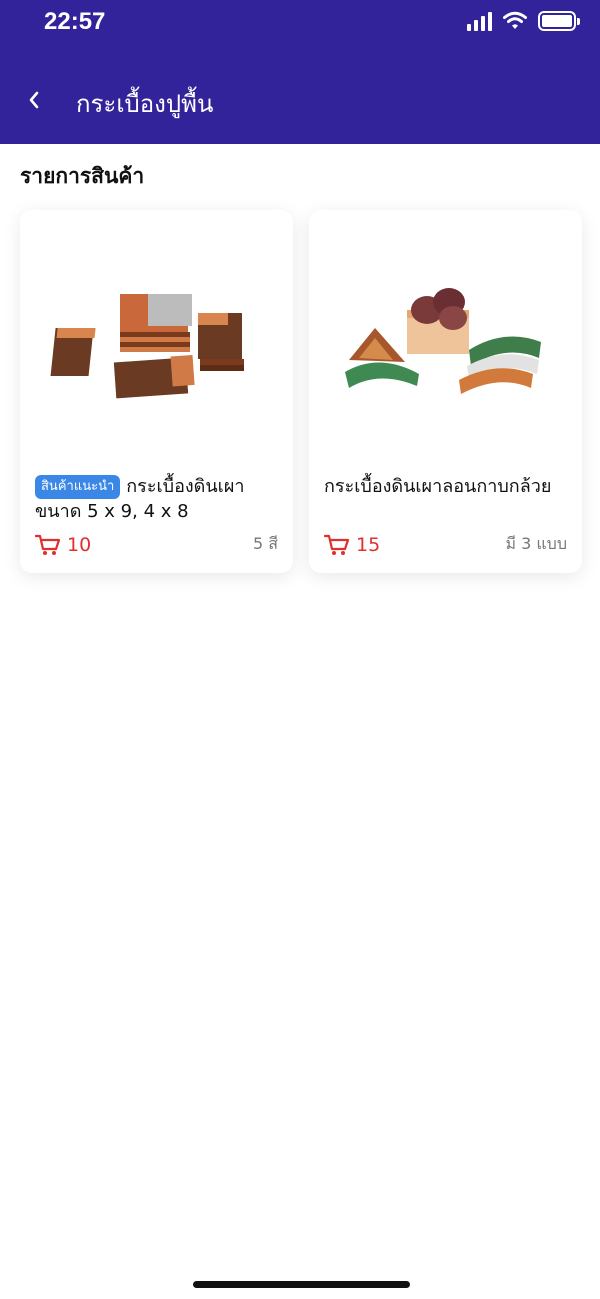 The width and height of the screenshot is (600, 1299). Describe the element at coordinates (438, 486) in the screenshot. I see `product-name-text: กระเบื้องดินเผาลอนกาบกล้วย` at that location.